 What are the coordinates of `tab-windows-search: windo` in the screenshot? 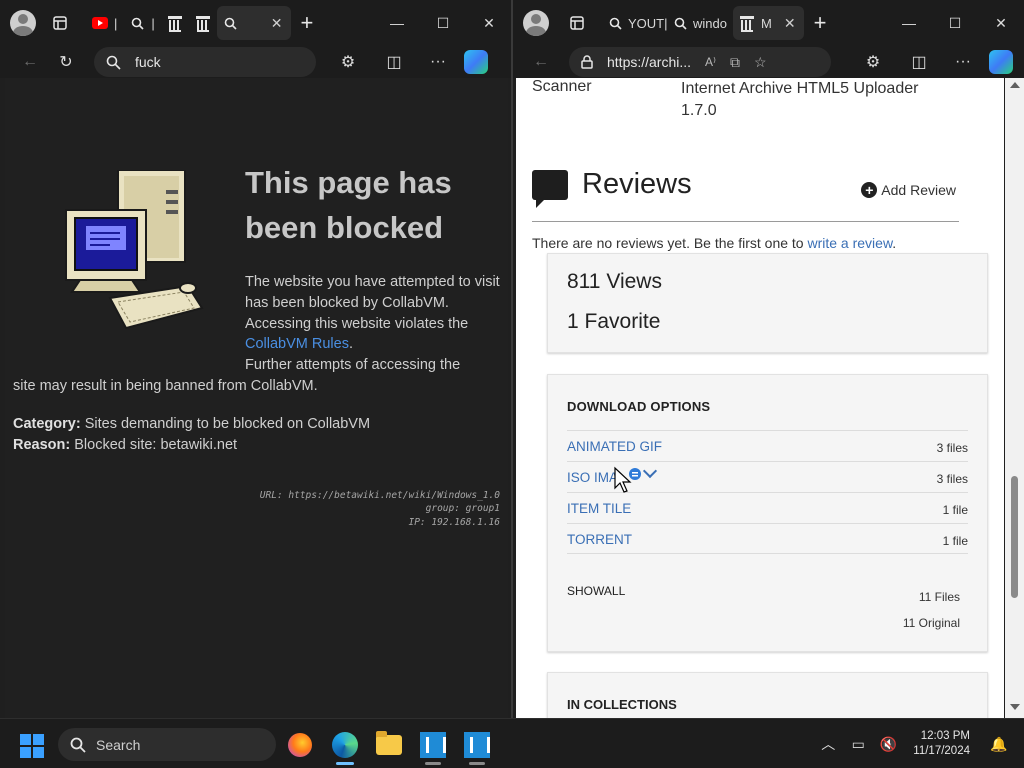 It's located at (700, 23).